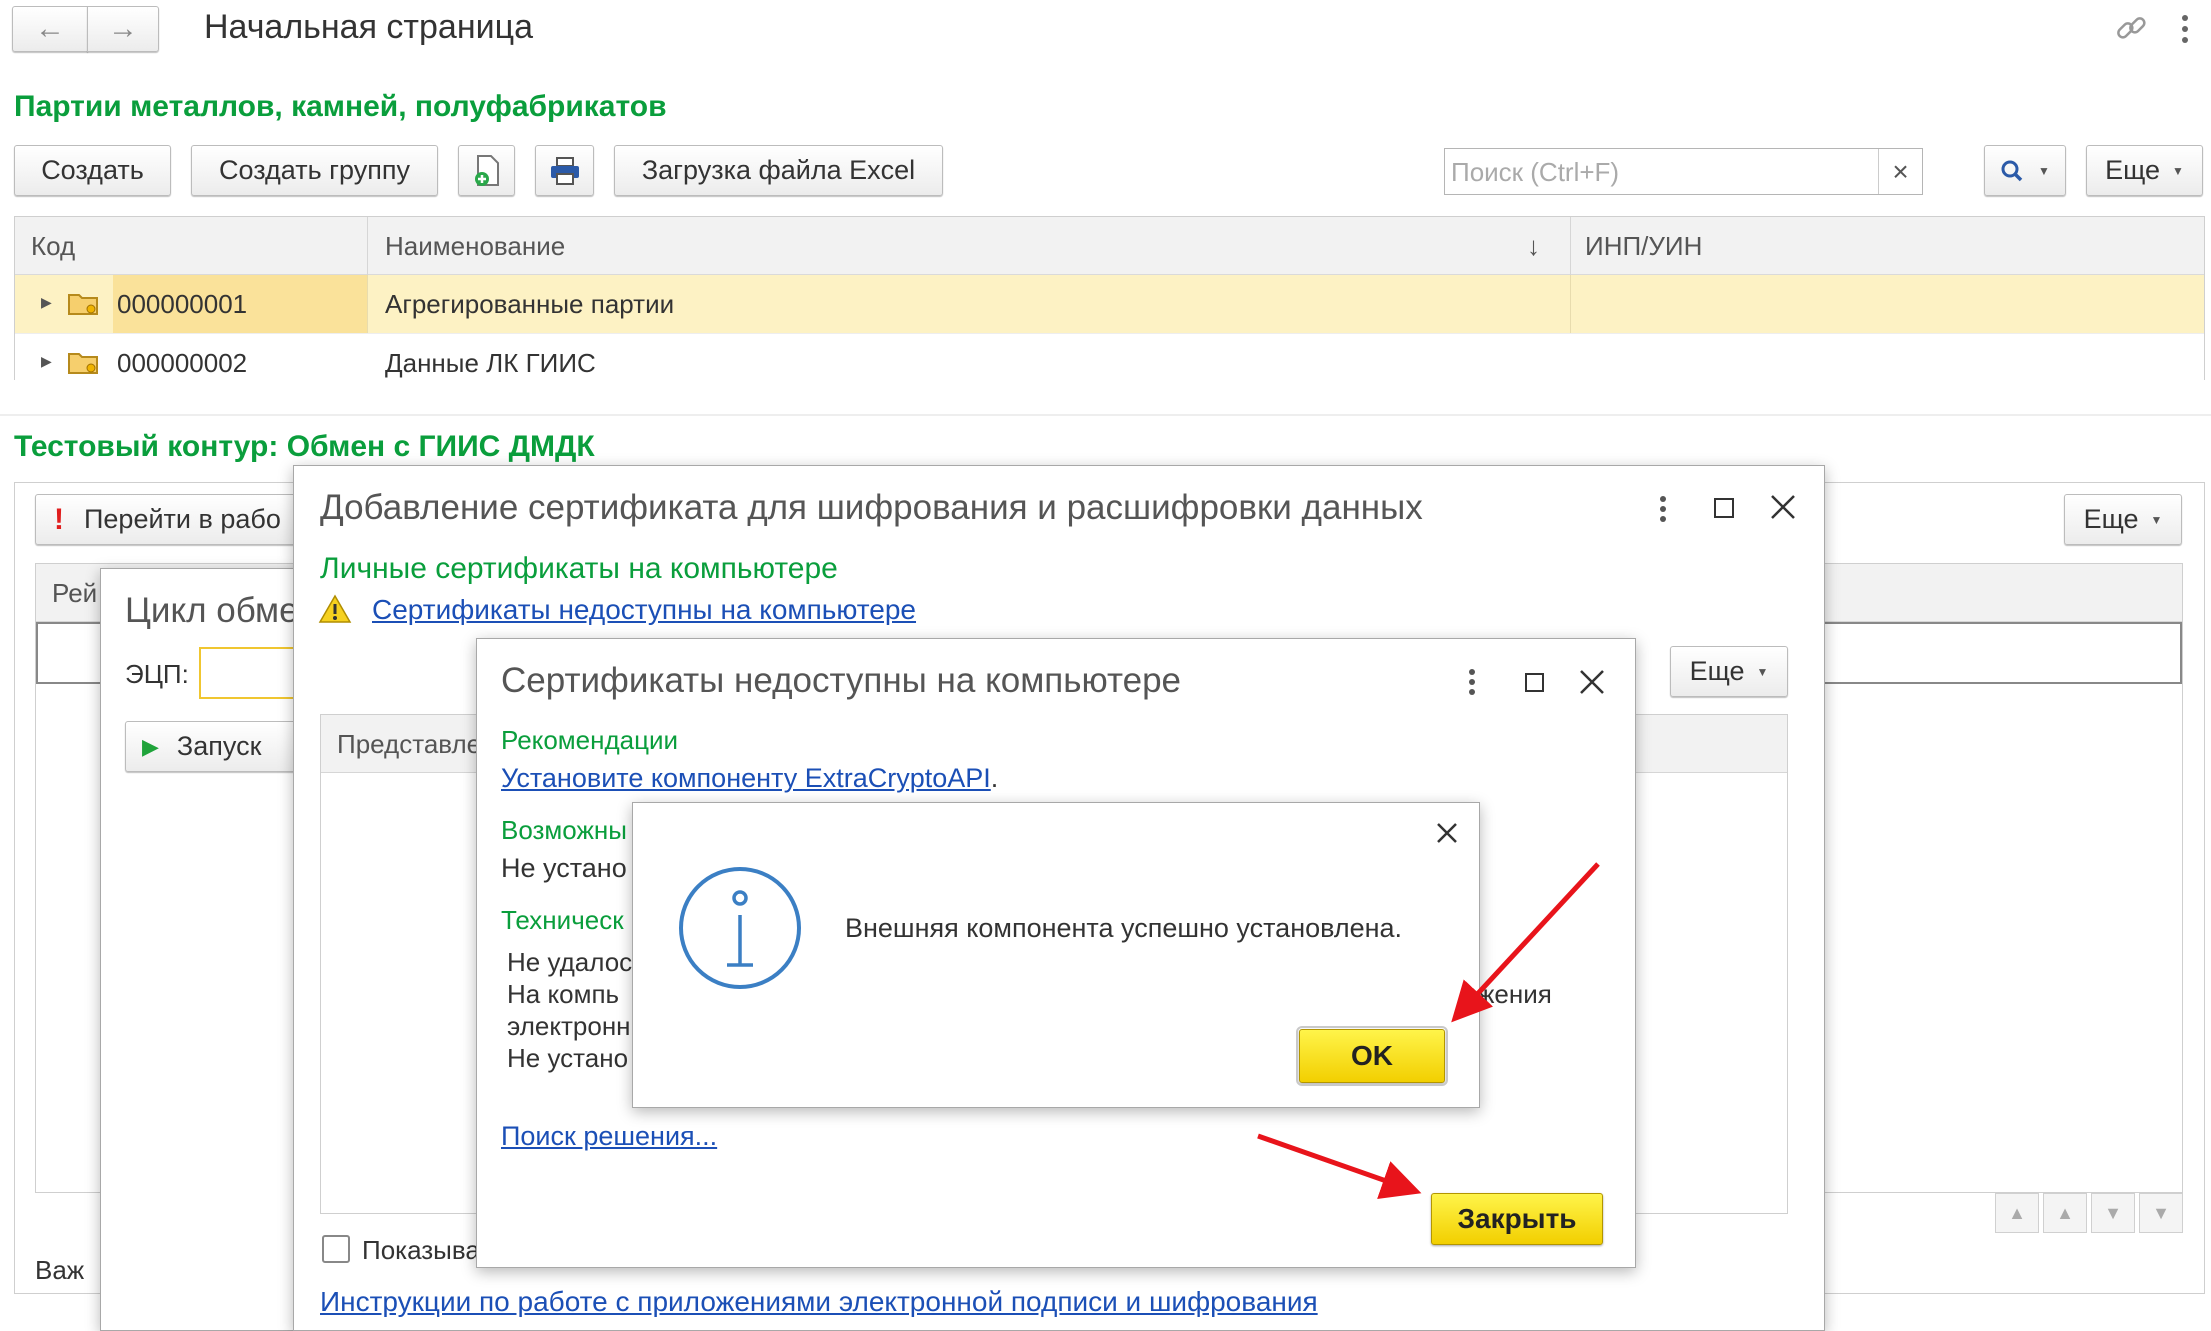 This screenshot has width=2211, height=1331. What do you see at coordinates (1428, 1030) in the screenshot?
I see `annotation-arrows` at bounding box center [1428, 1030].